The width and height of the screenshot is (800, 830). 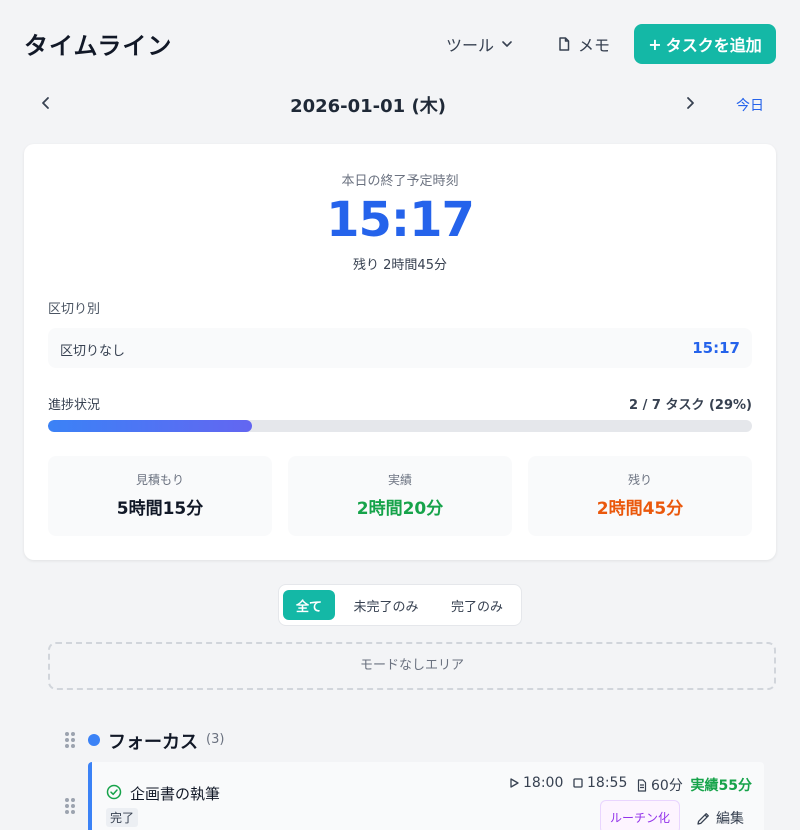 I want to click on task-drag-handle-icon, so click(x=70, y=806).